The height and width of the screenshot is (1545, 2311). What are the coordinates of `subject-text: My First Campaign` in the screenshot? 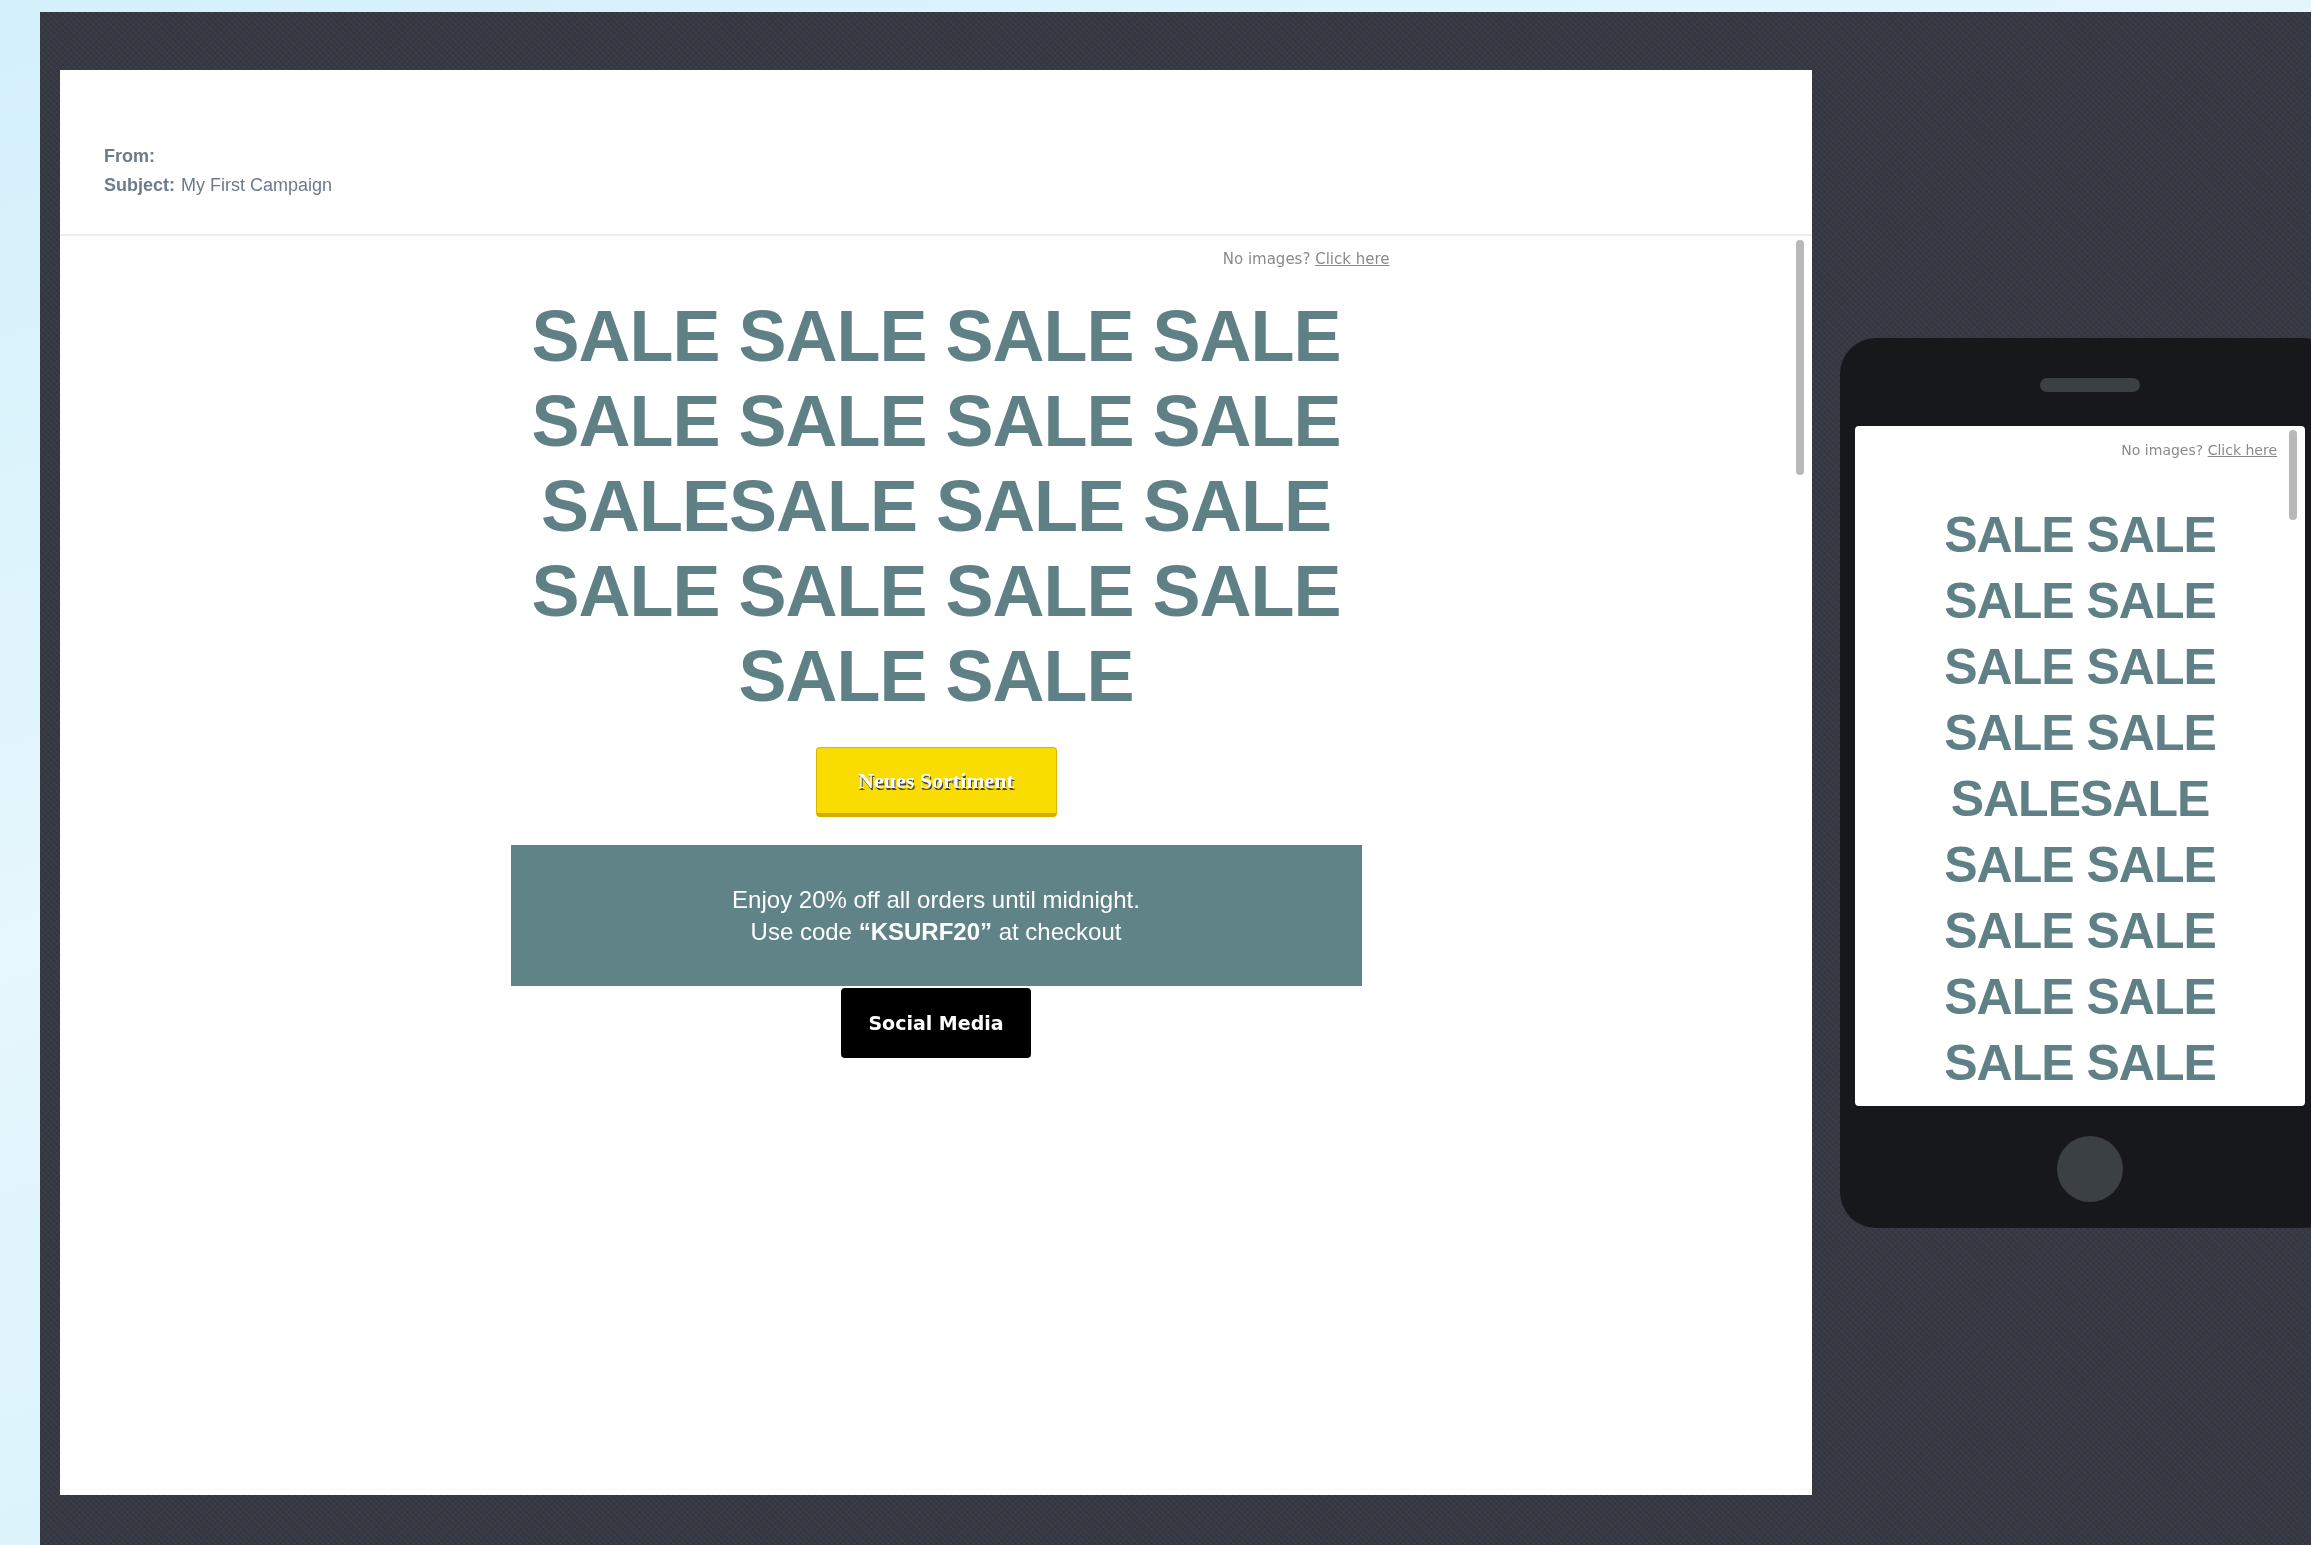 It's located at (257, 185).